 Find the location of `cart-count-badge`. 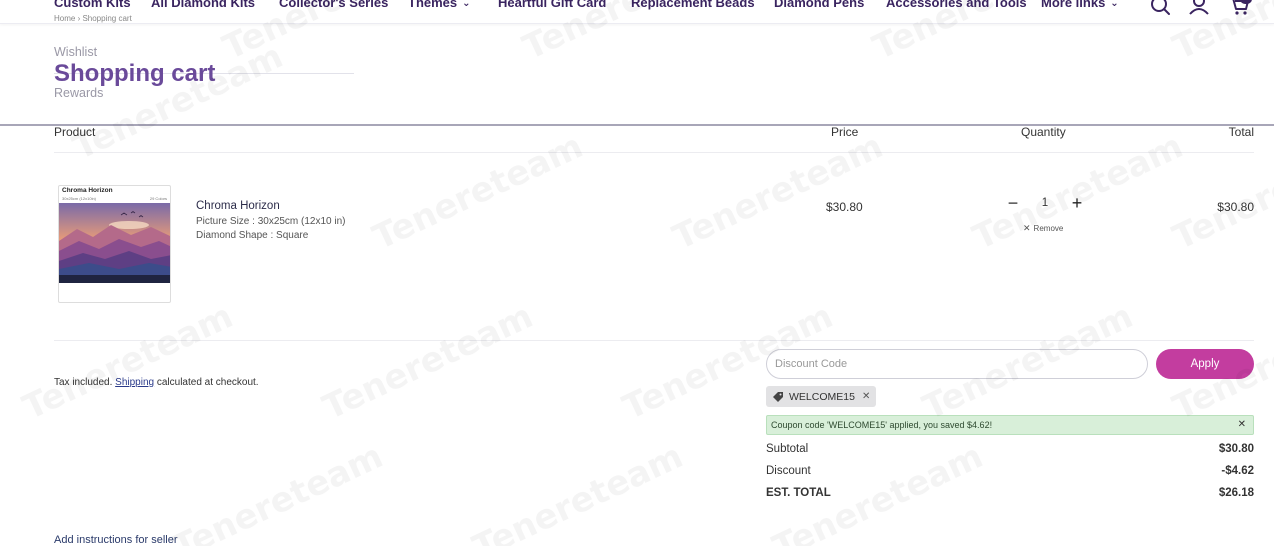

cart-count-badge is located at coordinates (1246, 2).